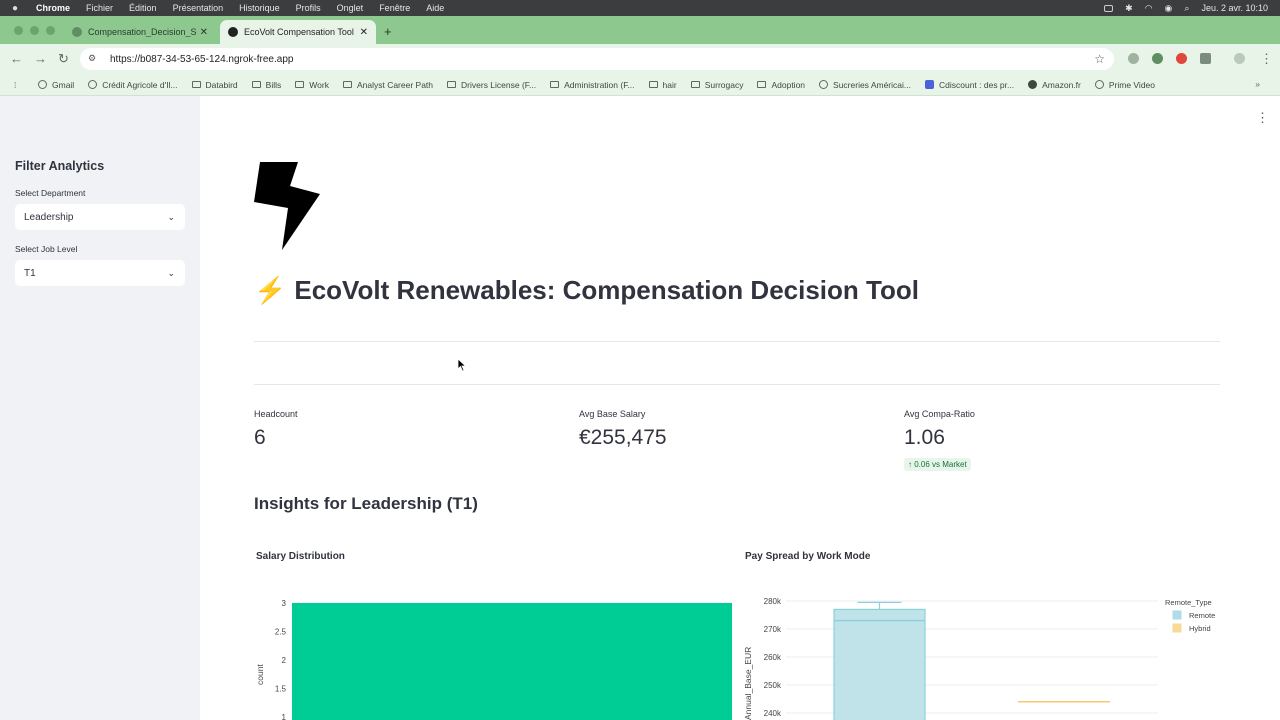 The height and width of the screenshot is (720, 1280). Describe the element at coordinates (350, 8) in the screenshot. I see `menu-item: Onglet` at that location.